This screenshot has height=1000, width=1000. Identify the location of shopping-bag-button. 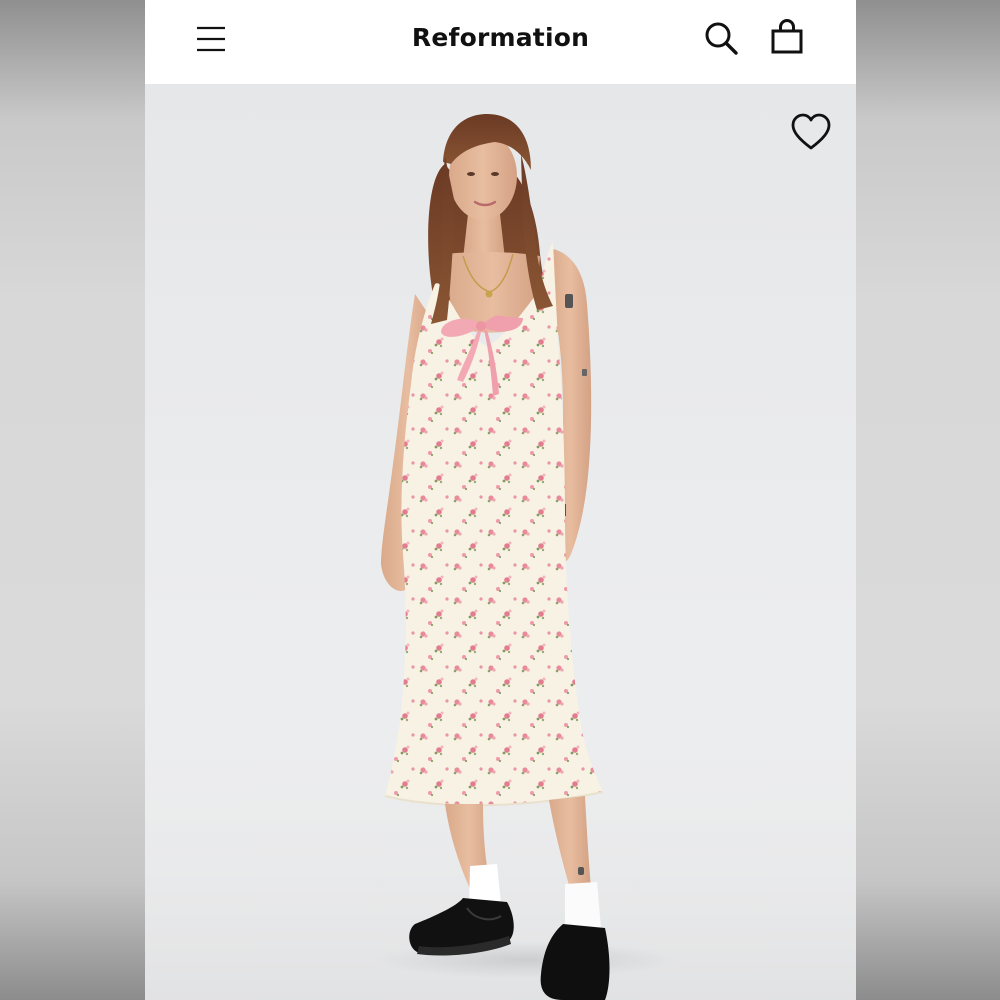
(787, 38).